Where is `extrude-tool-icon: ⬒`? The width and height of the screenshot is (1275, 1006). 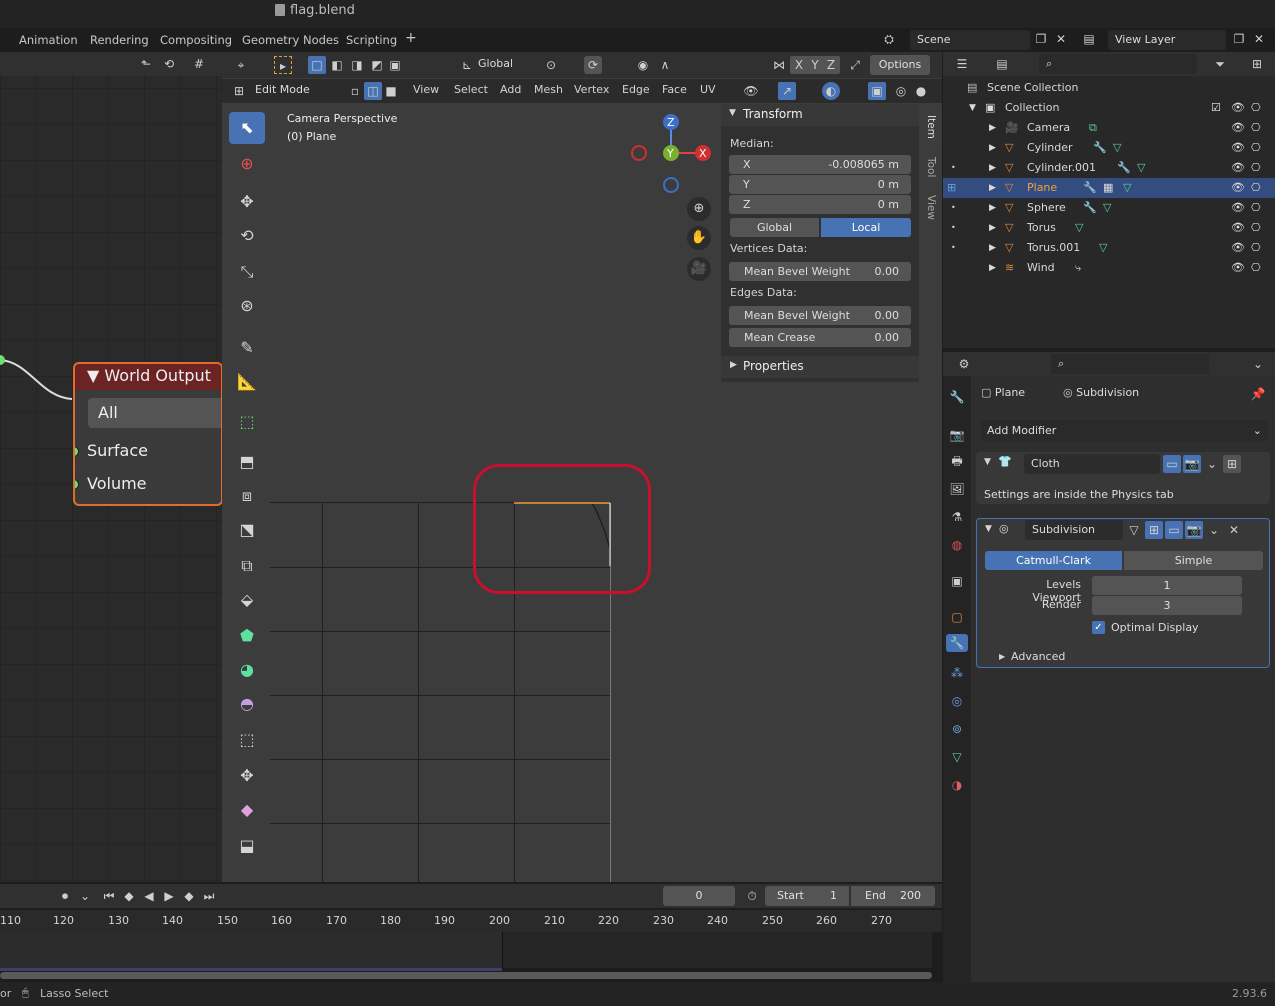 extrude-tool-icon: ⬒ is located at coordinates (247, 462).